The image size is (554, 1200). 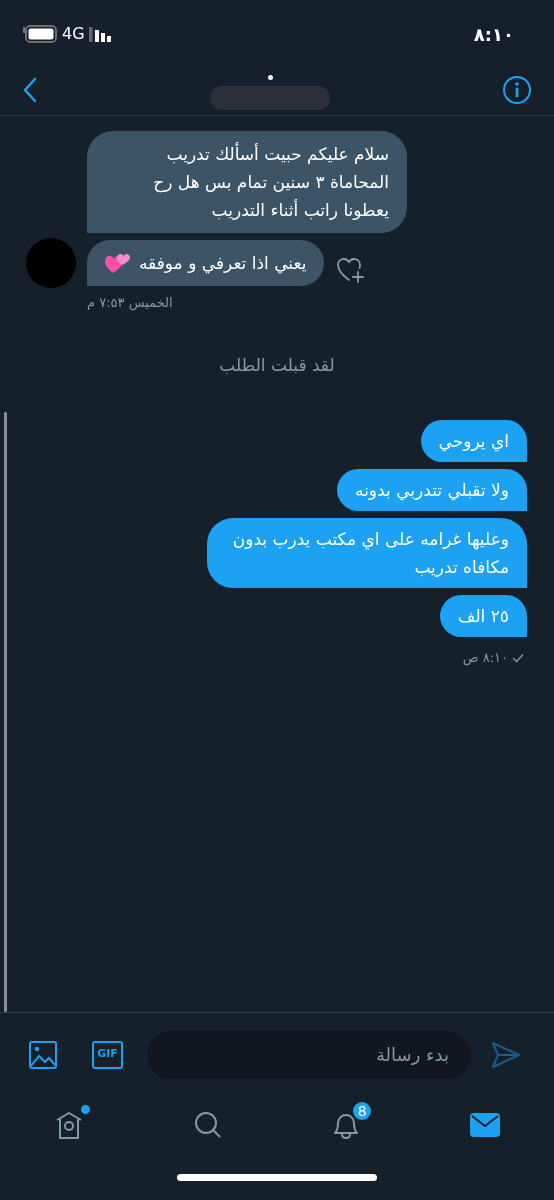 I want to click on notification-badge: 8, so click(x=362, y=1111).